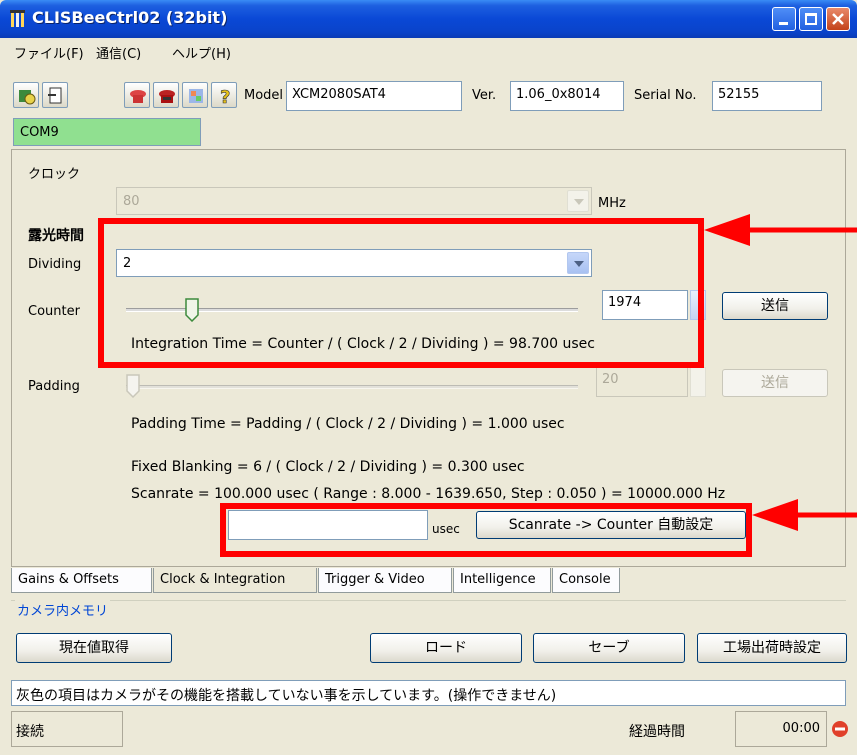 Image resolution: width=857 pixels, height=755 pixels. What do you see at coordinates (27, 97) in the screenshot?
I see `connect-icon` at bounding box center [27, 97].